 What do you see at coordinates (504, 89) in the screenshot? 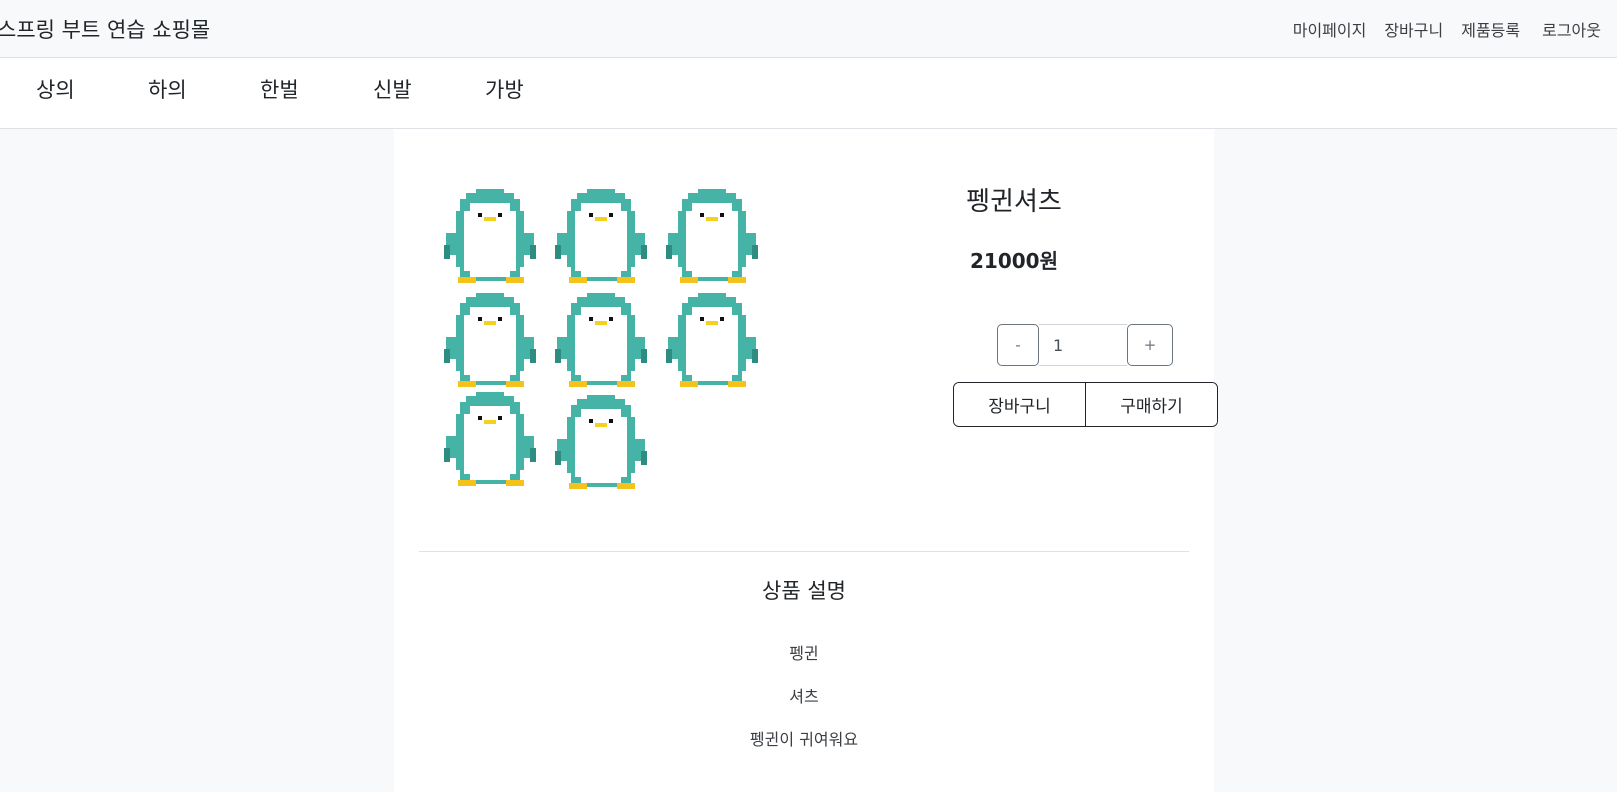
I see `category-bags: 가방` at bounding box center [504, 89].